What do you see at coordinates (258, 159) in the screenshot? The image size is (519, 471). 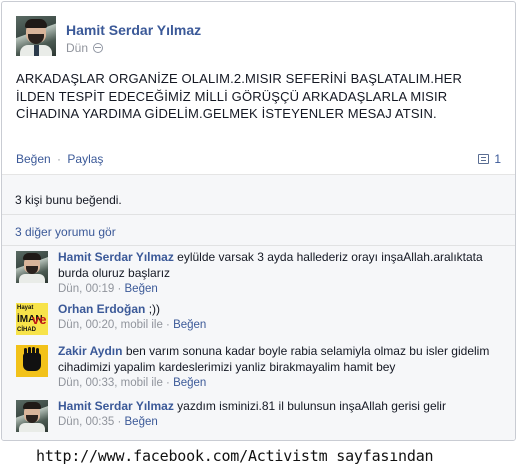 I see `post-actions: Beğen · Paylaş 1` at bounding box center [258, 159].